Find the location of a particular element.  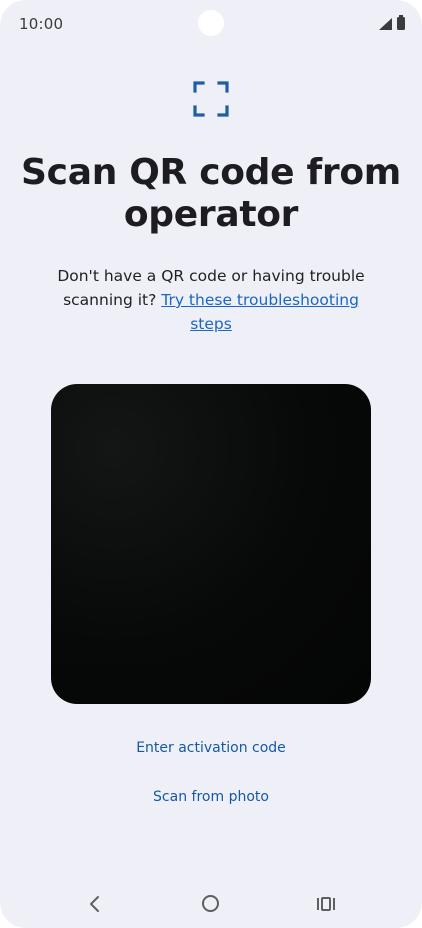

enter-activation-code-button: Enter activation code is located at coordinates (211, 748).